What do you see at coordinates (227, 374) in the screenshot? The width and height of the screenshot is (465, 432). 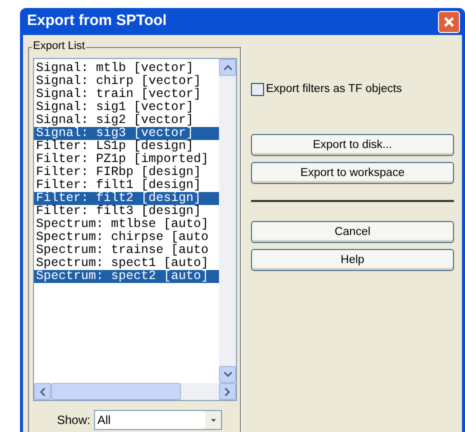 I see `scroll-down-button` at bounding box center [227, 374].